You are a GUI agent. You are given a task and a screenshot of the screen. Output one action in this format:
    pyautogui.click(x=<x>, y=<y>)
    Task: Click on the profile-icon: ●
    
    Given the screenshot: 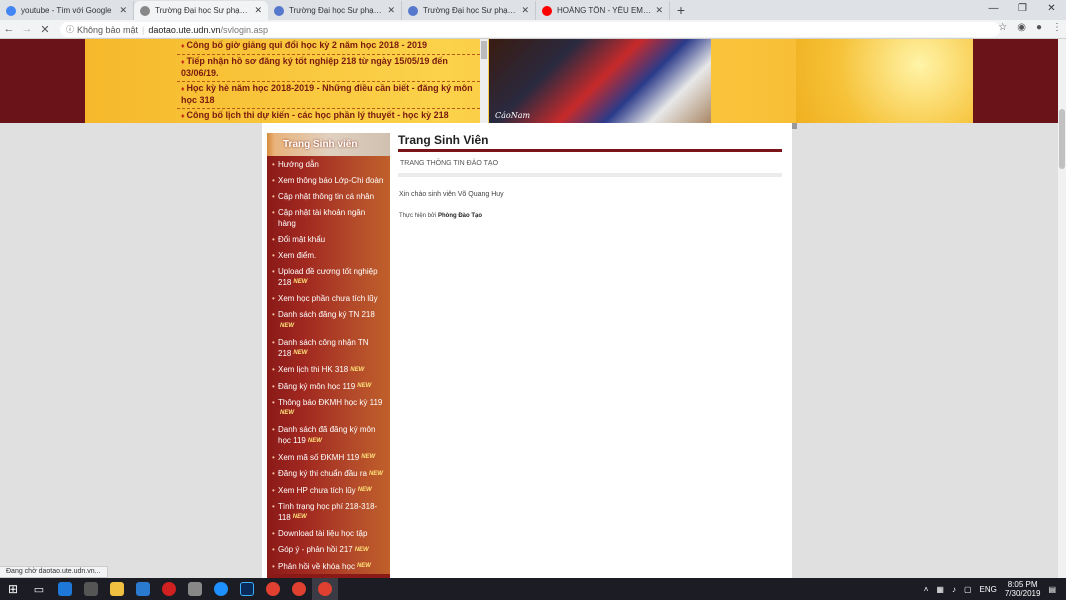 What is the action you would take?
    pyautogui.click(x=1039, y=27)
    